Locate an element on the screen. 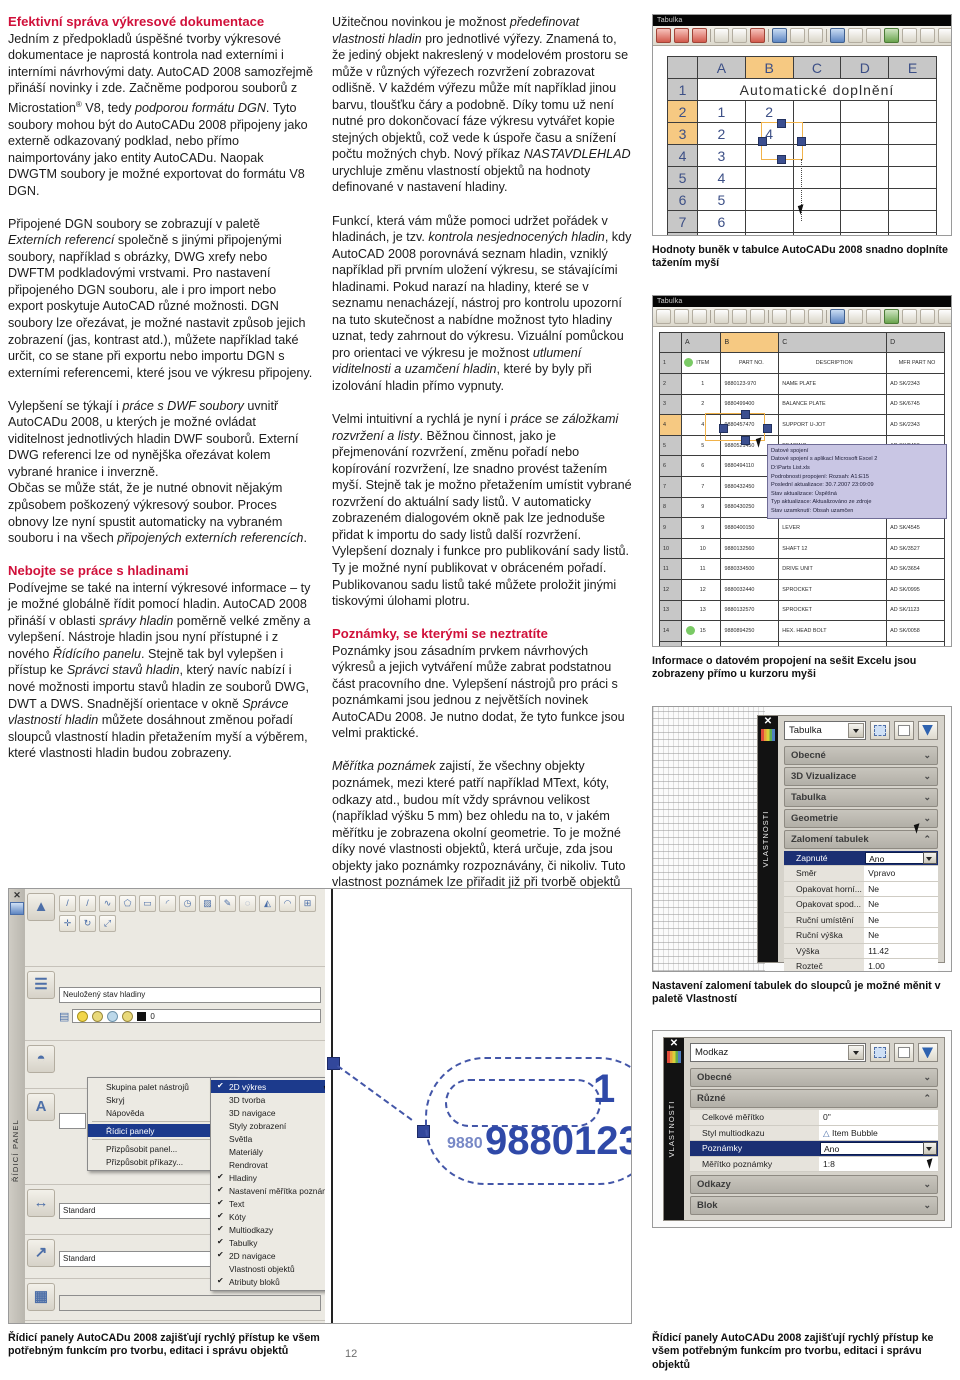 The width and height of the screenshot is (960, 1380). property-value: Ano is located at coordinates (894, 858).